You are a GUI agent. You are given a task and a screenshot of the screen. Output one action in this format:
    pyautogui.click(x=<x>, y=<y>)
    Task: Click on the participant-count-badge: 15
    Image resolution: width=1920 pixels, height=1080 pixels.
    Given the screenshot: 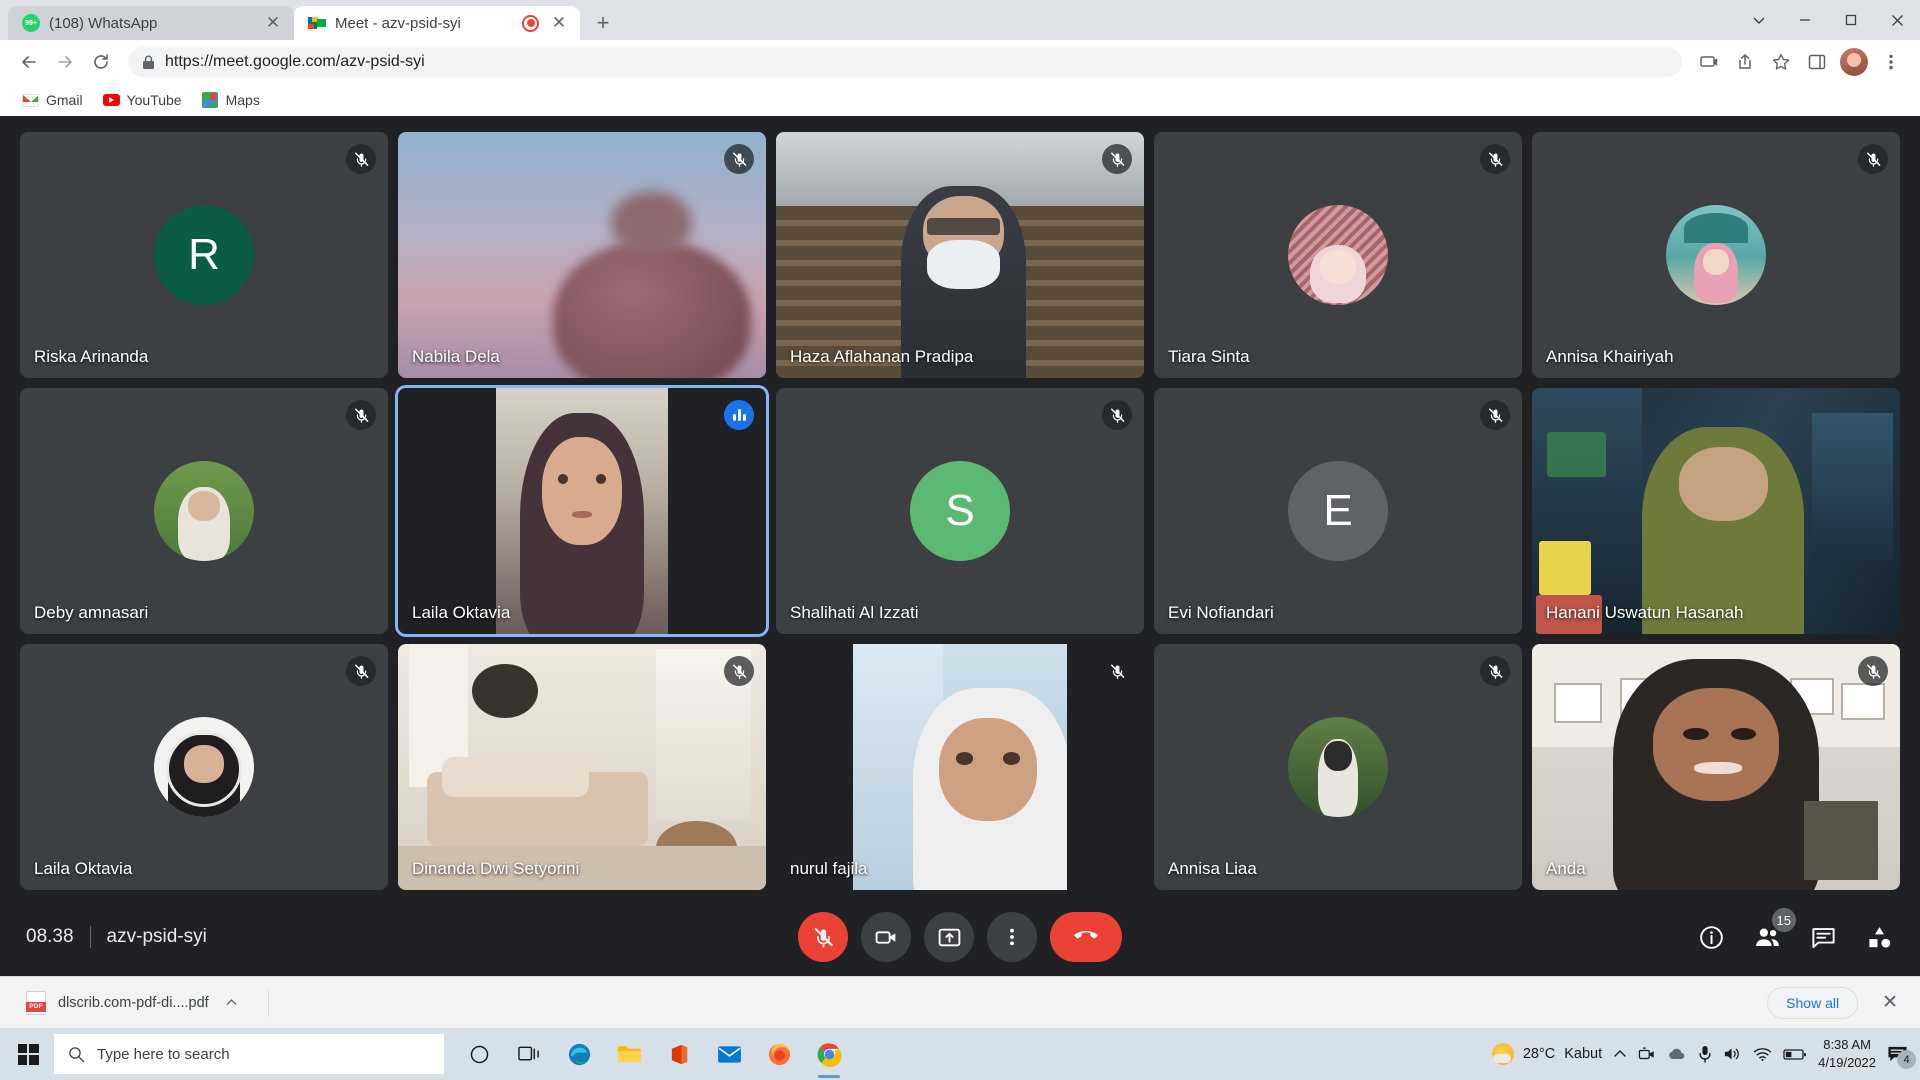 What is the action you would take?
    pyautogui.click(x=1783, y=920)
    